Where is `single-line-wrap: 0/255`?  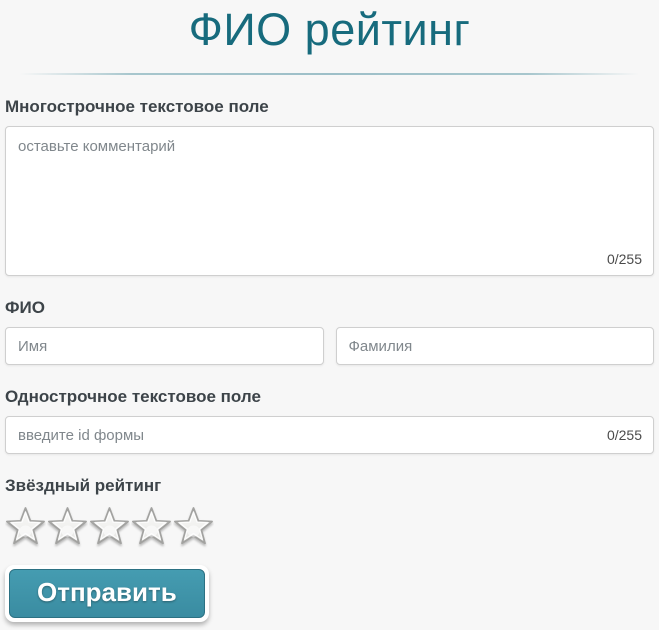
single-line-wrap: 0/255 is located at coordinates (329, 435).